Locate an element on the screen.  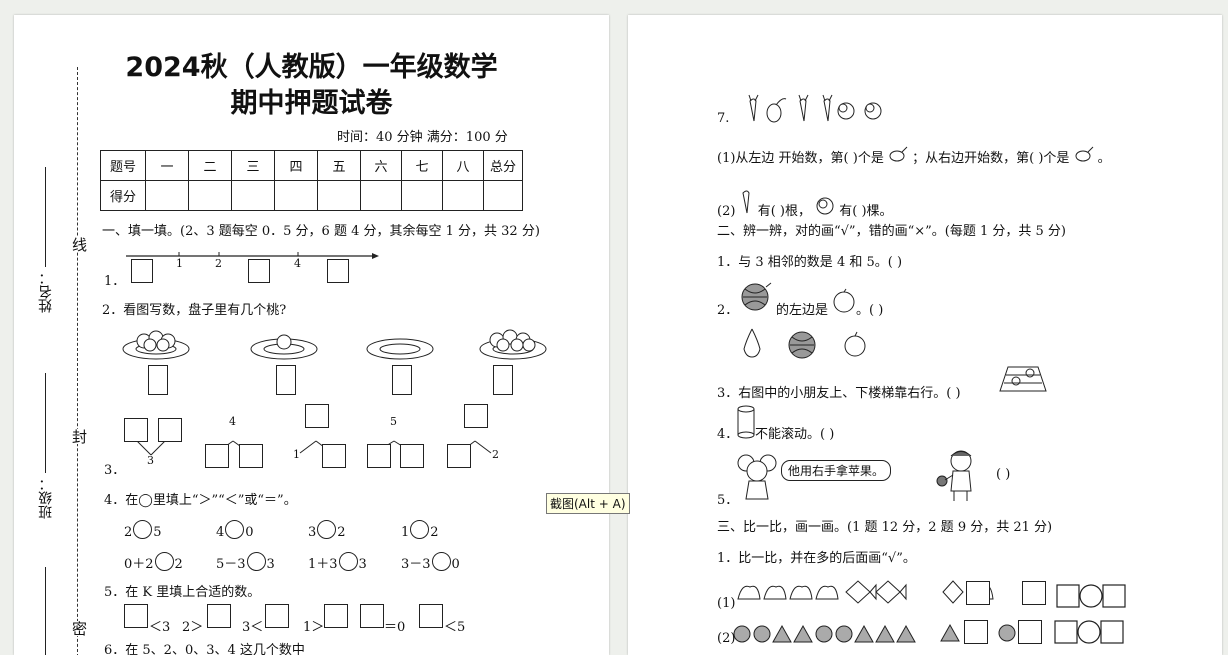
exam-title-line1: 2024秋（人教版）一年级数学 is located at coordinates (311, 67).